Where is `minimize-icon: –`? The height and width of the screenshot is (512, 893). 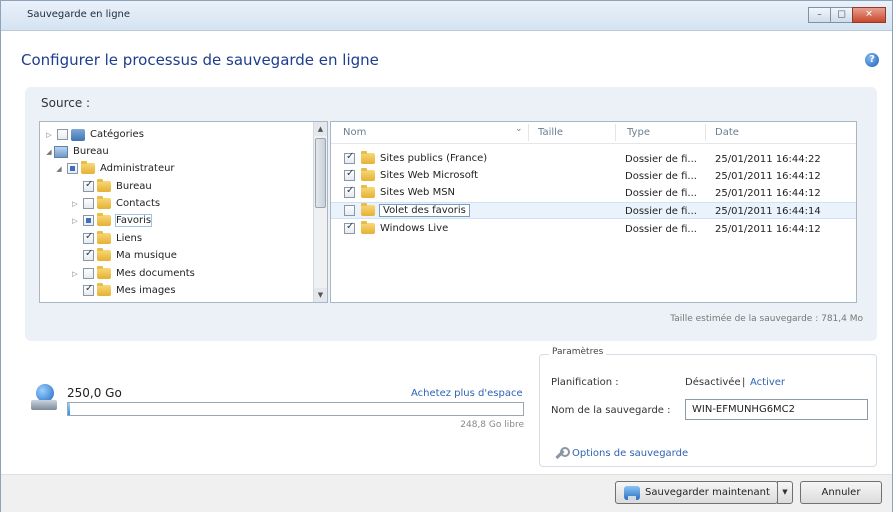
minimize-icon: – is located at coordinates (819, 14).